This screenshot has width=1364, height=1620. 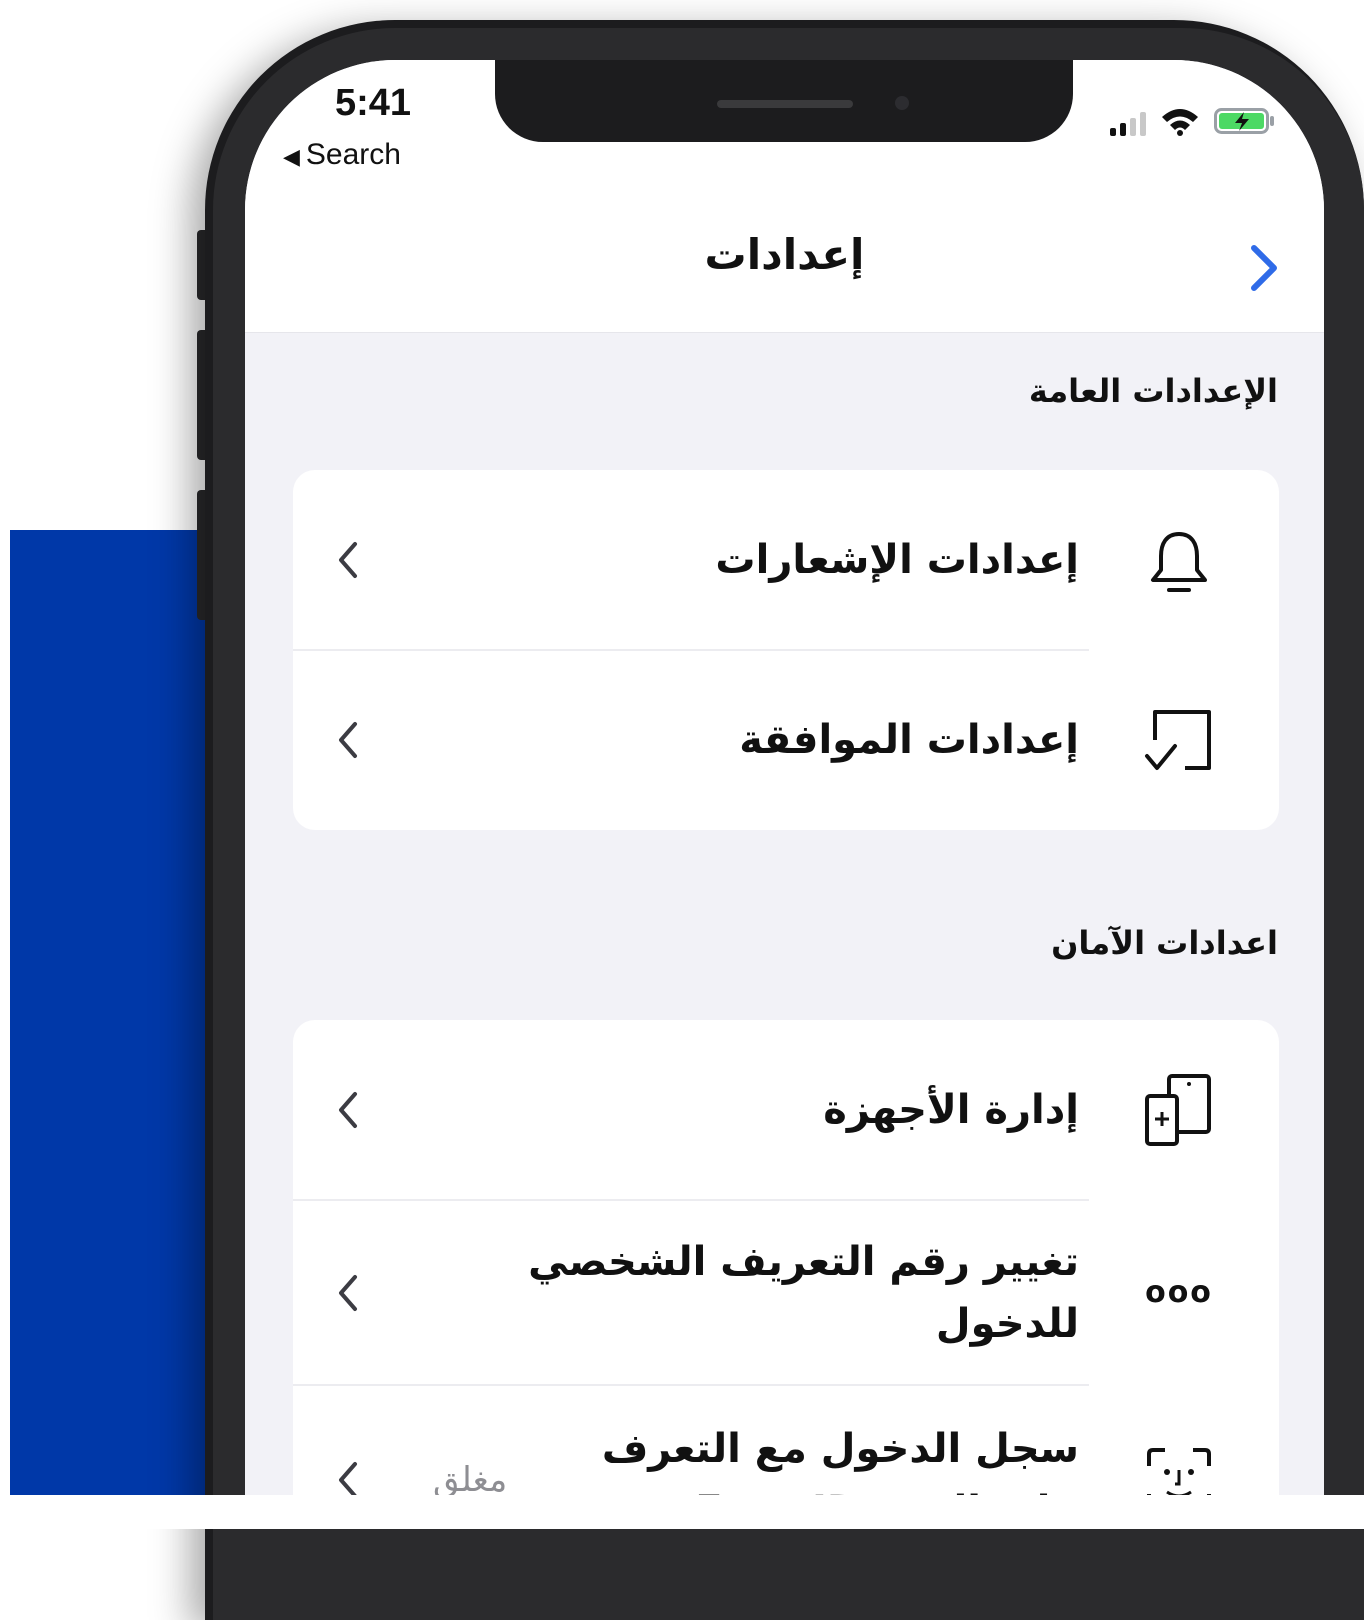 I want to click on cellular-signal-icon, so click(x=1128, y=123).